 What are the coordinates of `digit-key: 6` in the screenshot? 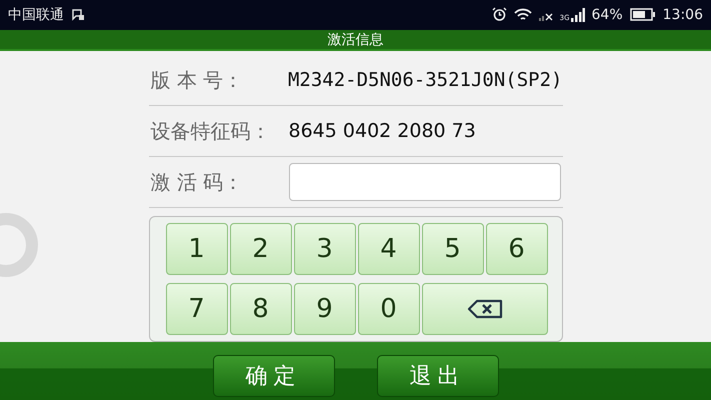 It's located at (517, 249).